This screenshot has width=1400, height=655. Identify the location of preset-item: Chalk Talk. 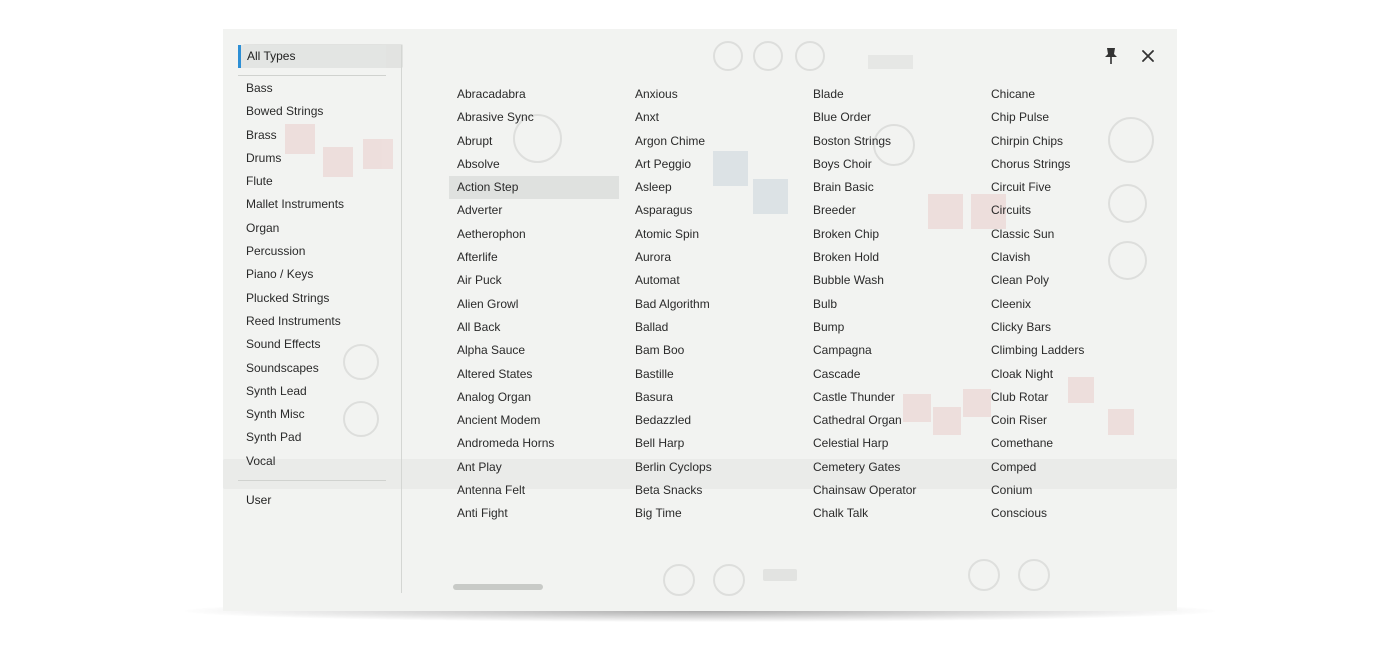
(890, 513).